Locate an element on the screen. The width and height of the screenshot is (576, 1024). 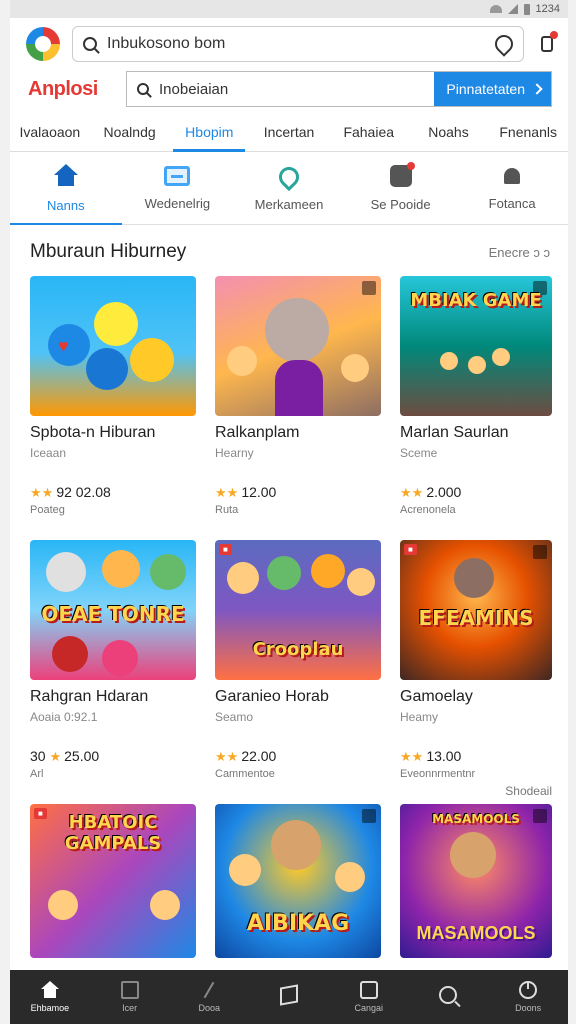
game-card: Ralkanplam Hearny ★★ 12.00 Ruta is located at coordinates (298, 408).